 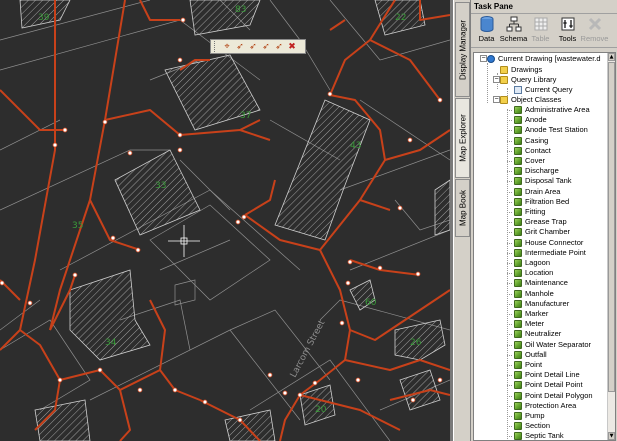 What do you see at coordinates (529, 212) in the screenshot?
I see `tree-node-object-class: Fitting` at bounding box center [529, 212].